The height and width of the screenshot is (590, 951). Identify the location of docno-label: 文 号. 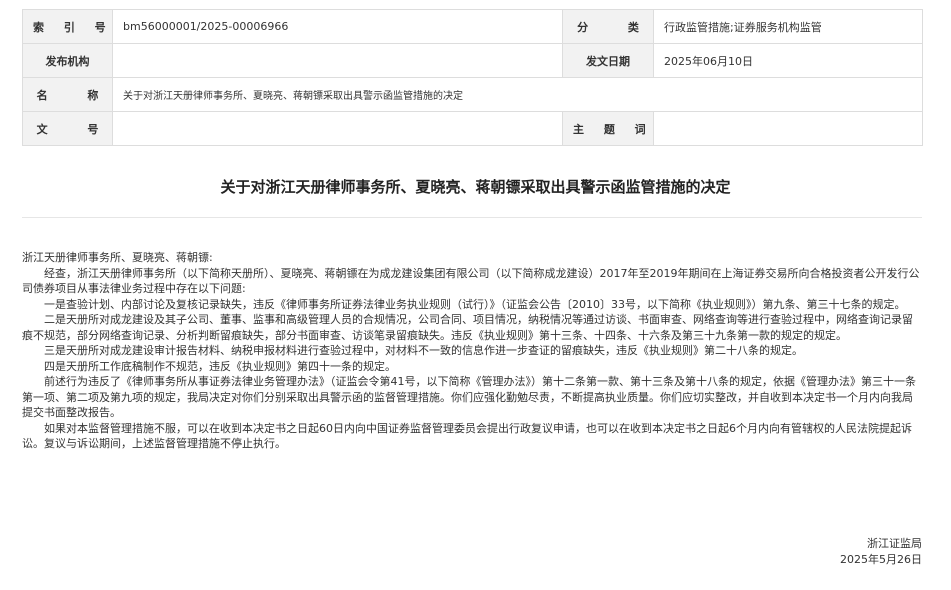
(67, 128).